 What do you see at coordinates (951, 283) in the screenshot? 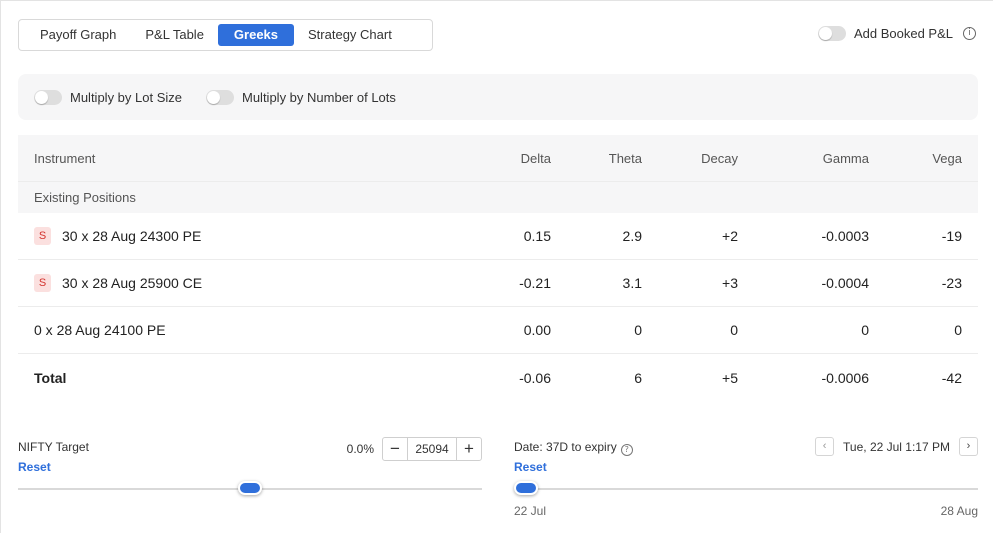
I see `vega-cell: -23` at bounding box center [951, 283].